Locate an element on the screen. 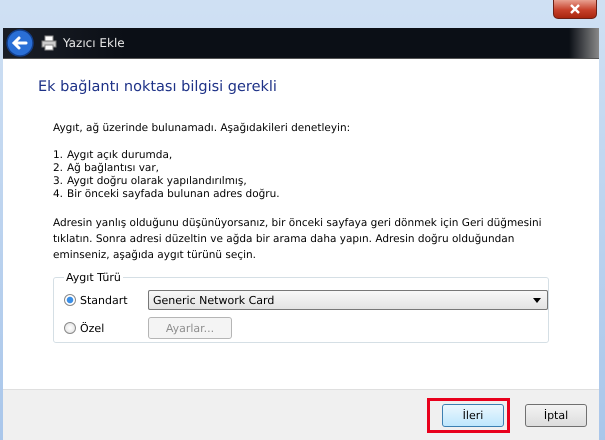  list-number: 1. is located at coordinates (58, 155).